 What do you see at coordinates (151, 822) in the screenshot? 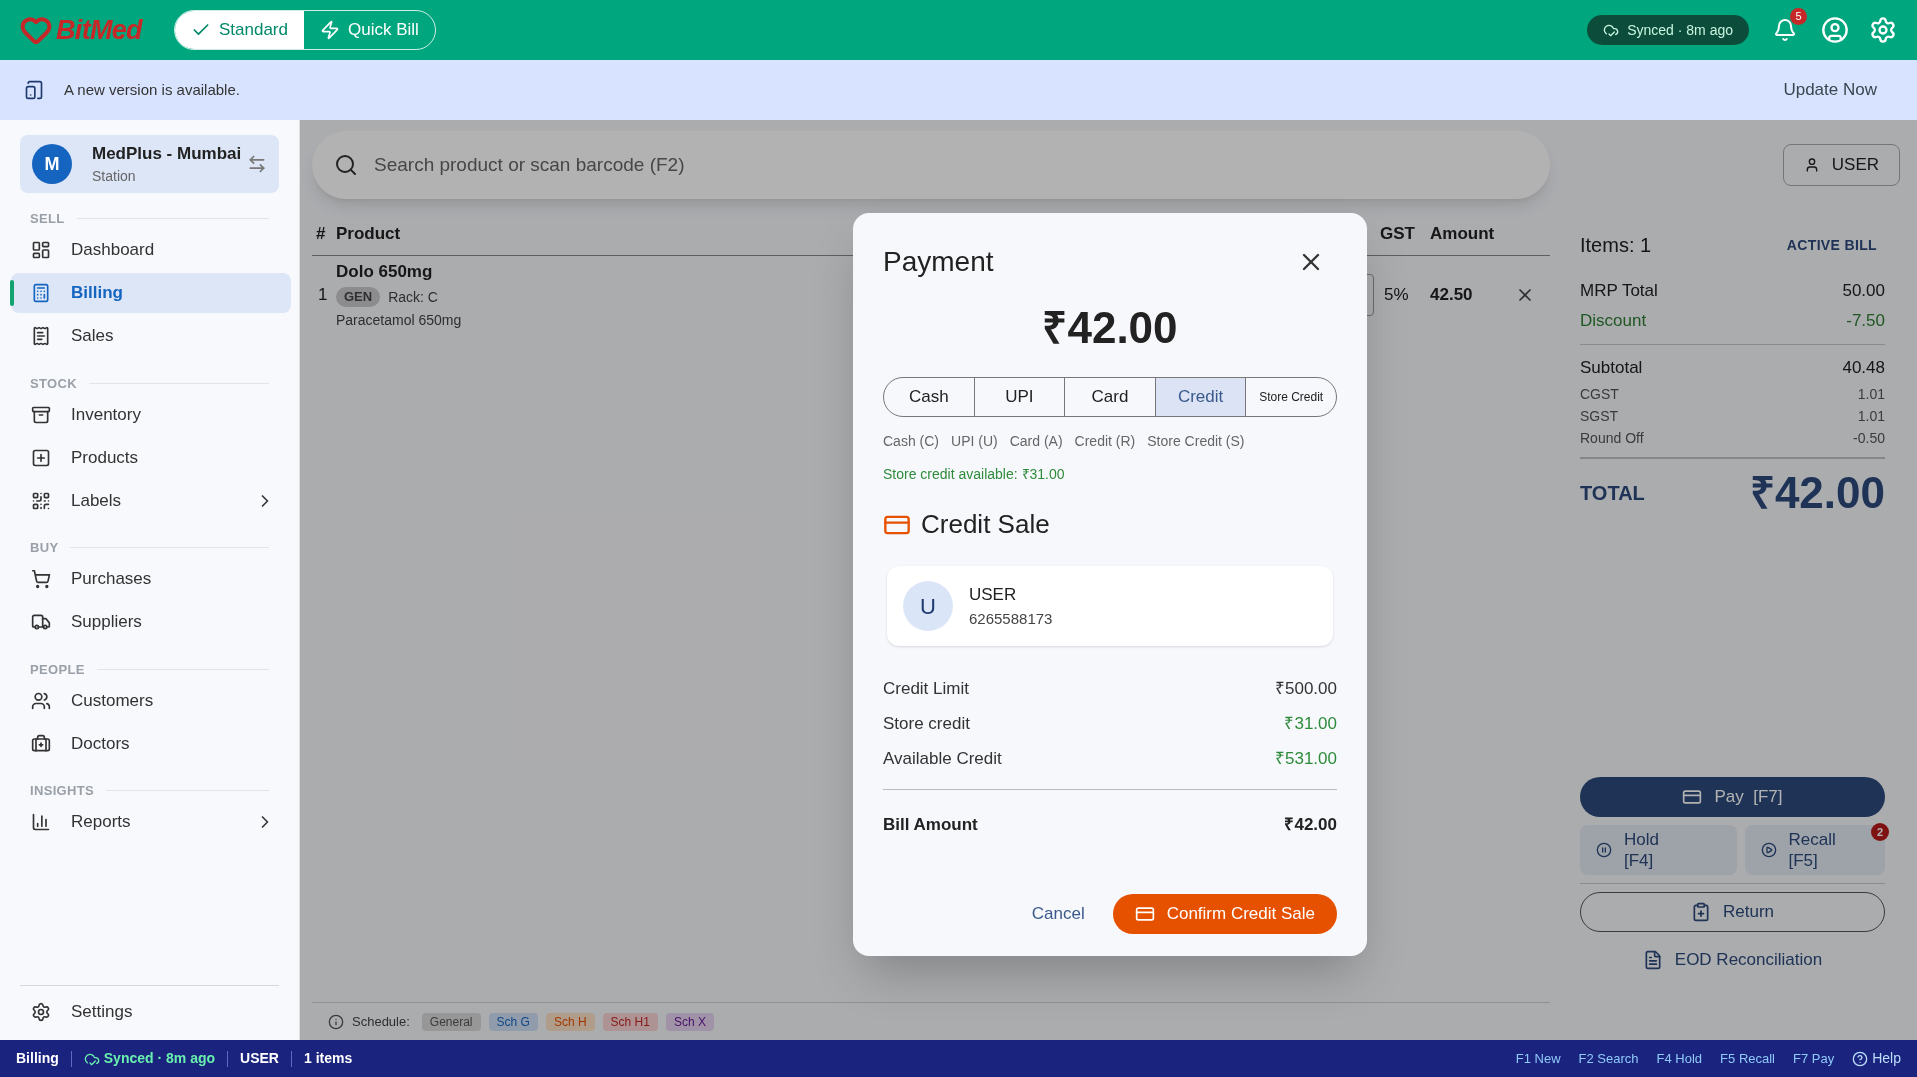
I see `nav-item: Reports` at bounding box center [151, 822].